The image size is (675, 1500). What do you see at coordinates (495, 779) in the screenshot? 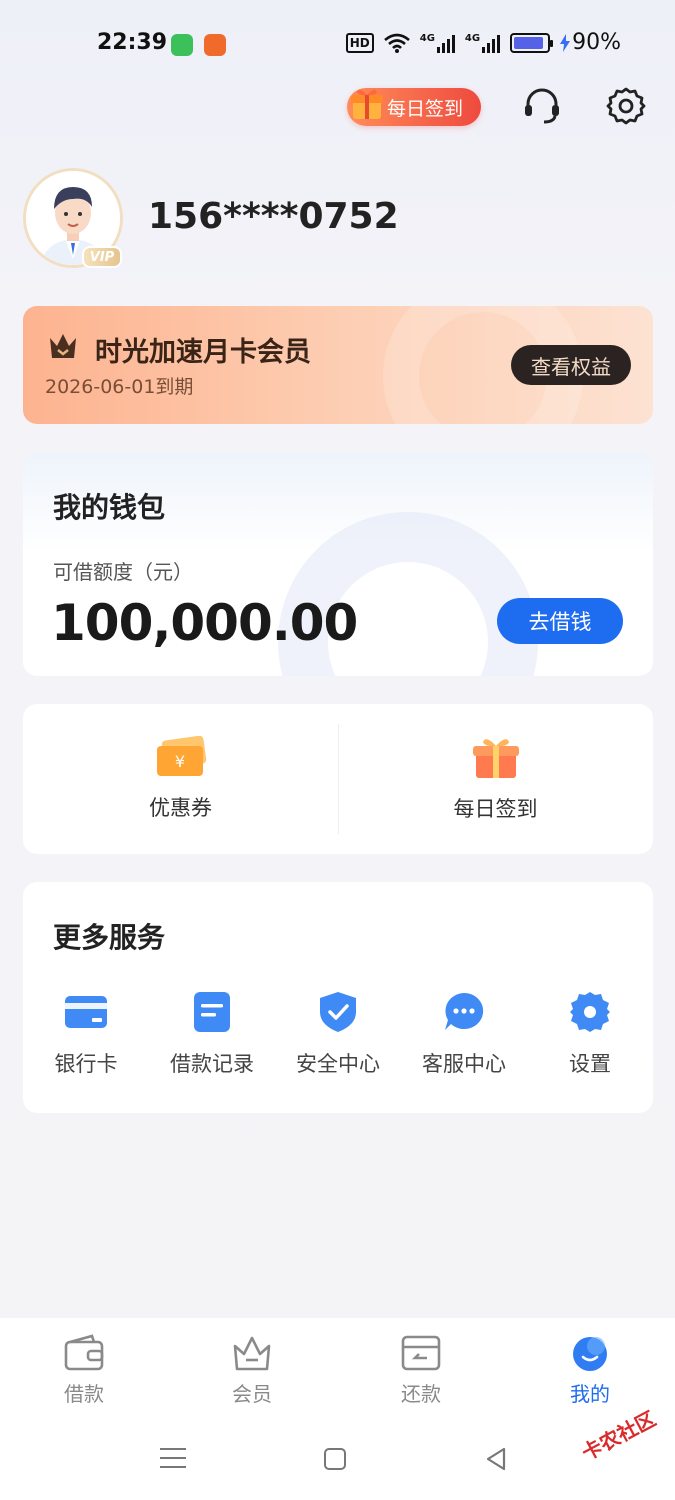
I see `daily-checkin-shortcut: 每日签到` at bounding box center [495, 779].